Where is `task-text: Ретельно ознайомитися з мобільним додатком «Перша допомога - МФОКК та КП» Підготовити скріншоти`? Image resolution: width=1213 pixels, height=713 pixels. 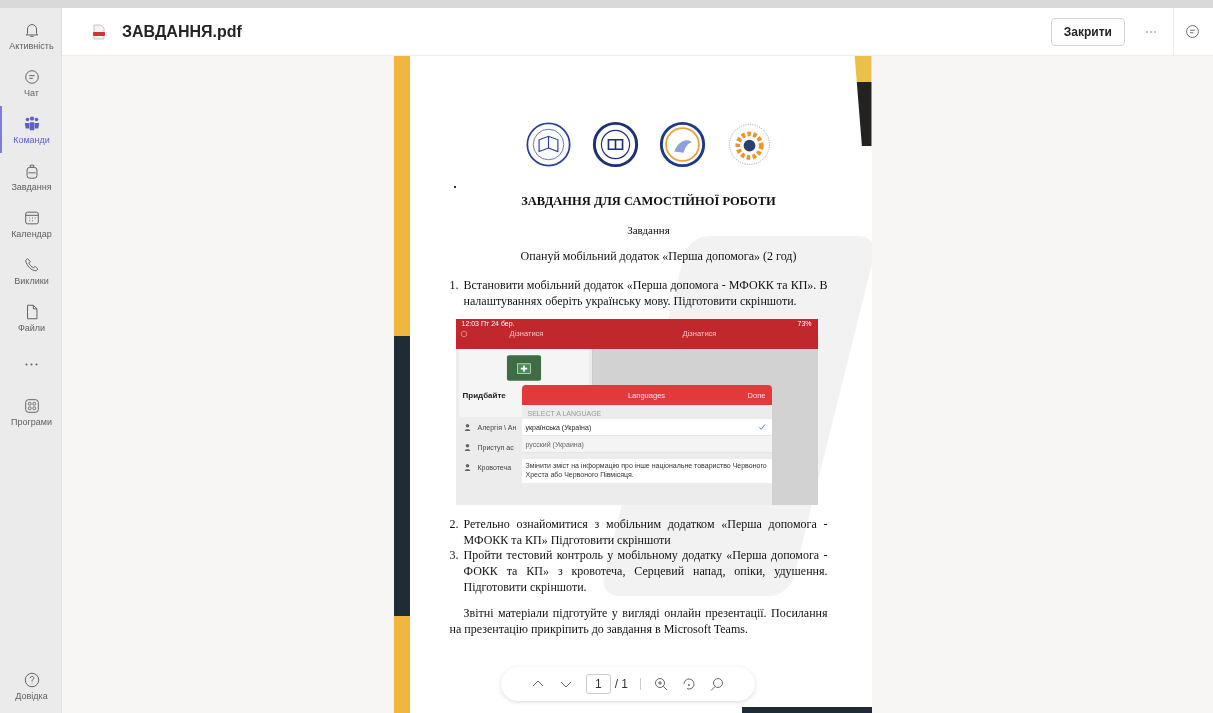 task-text: Ретельно ознайомитися з мобільним додатком «Перша допомога - МФОКК та КП» Підготовити скріншоти is located at coordinates (645, 533).